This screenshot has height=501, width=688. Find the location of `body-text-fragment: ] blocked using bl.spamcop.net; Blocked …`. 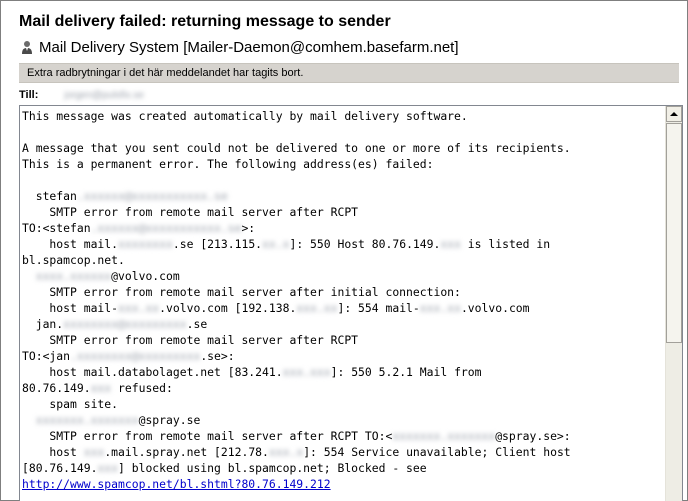

body-text-fragment: ] blocked using bl.spamcop.net; Blocked … is located at coordinates (272, 468).